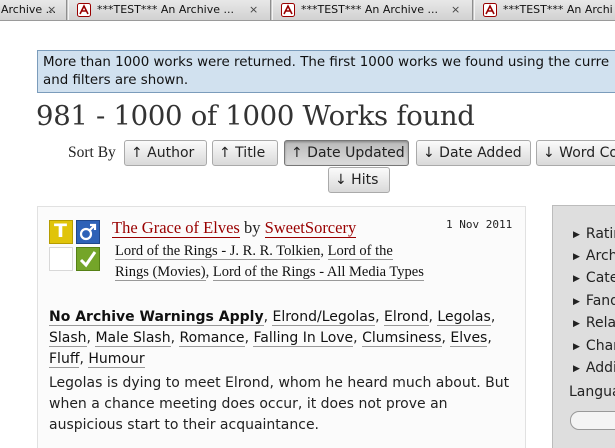 The height and width of the screenshot is (448, 615). I want to click on tab-title: ***TEST*** An Archi, so click(558, 9).